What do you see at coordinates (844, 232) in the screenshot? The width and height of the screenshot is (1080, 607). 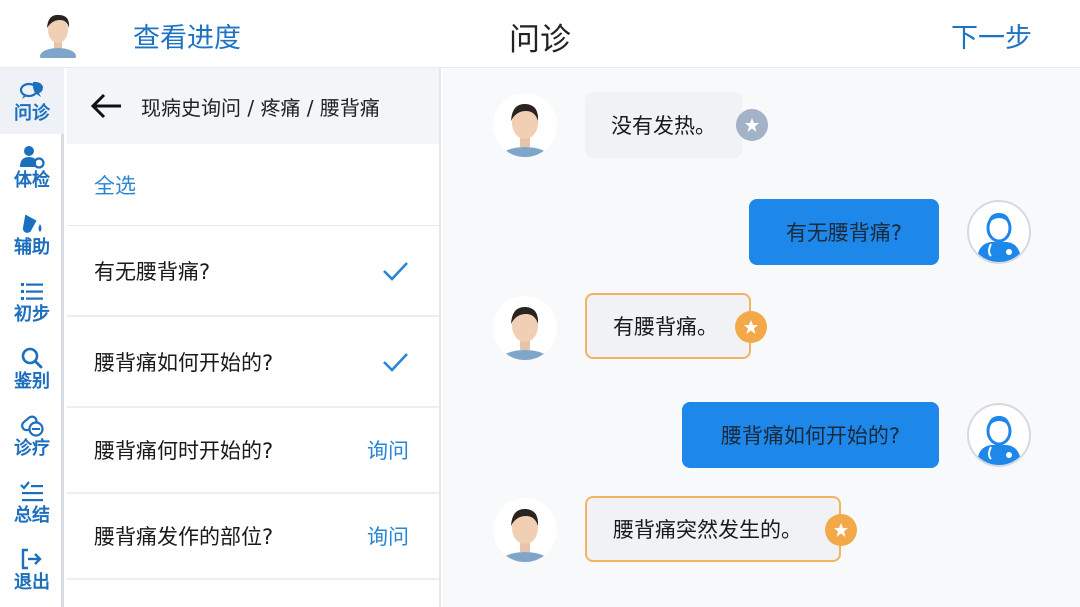 I see `doctor-message: 有无腰背痛?` at bounding box center [844, 232].